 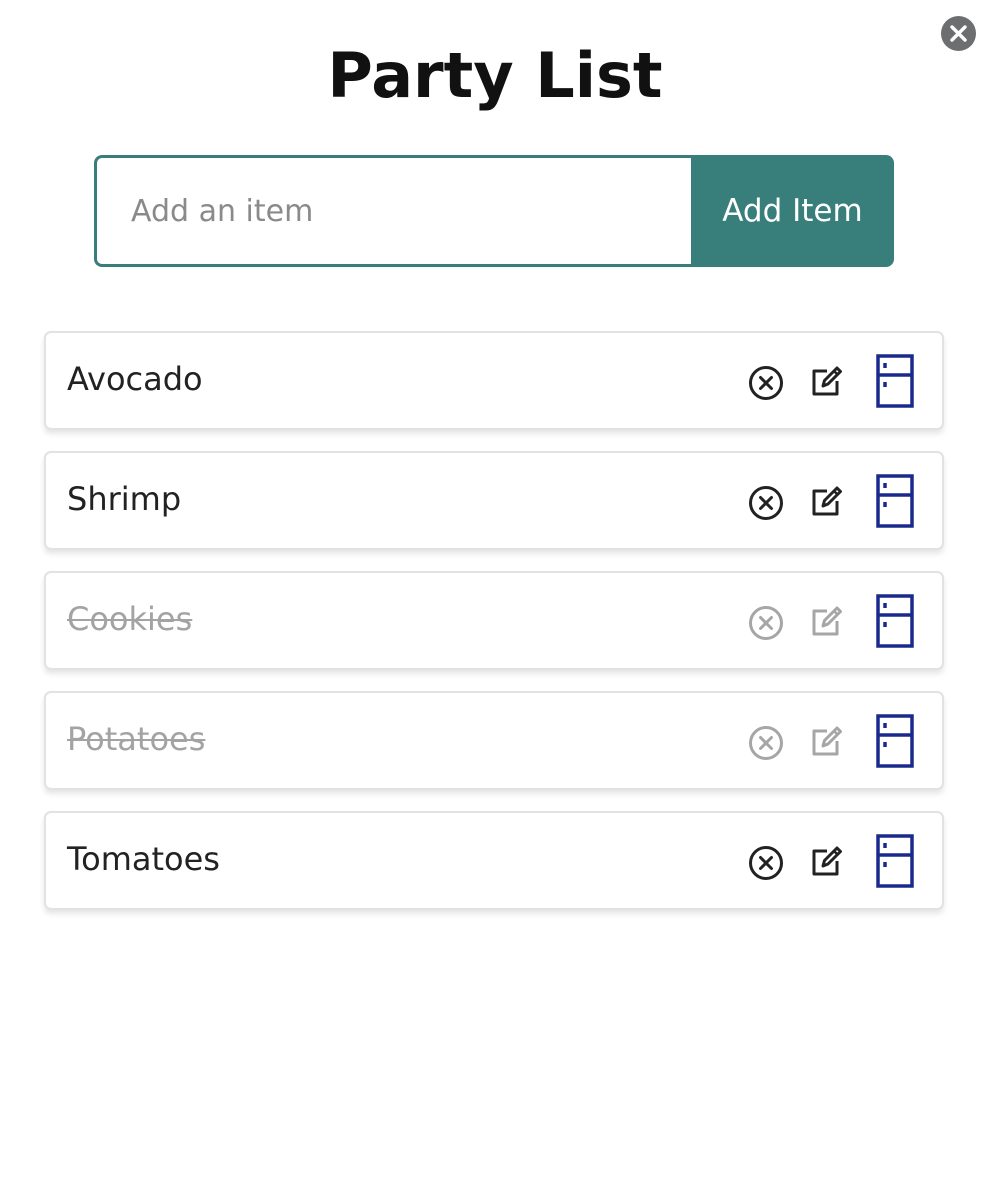 I want to click on item-label: Avocado, so click(x=135, y=379).